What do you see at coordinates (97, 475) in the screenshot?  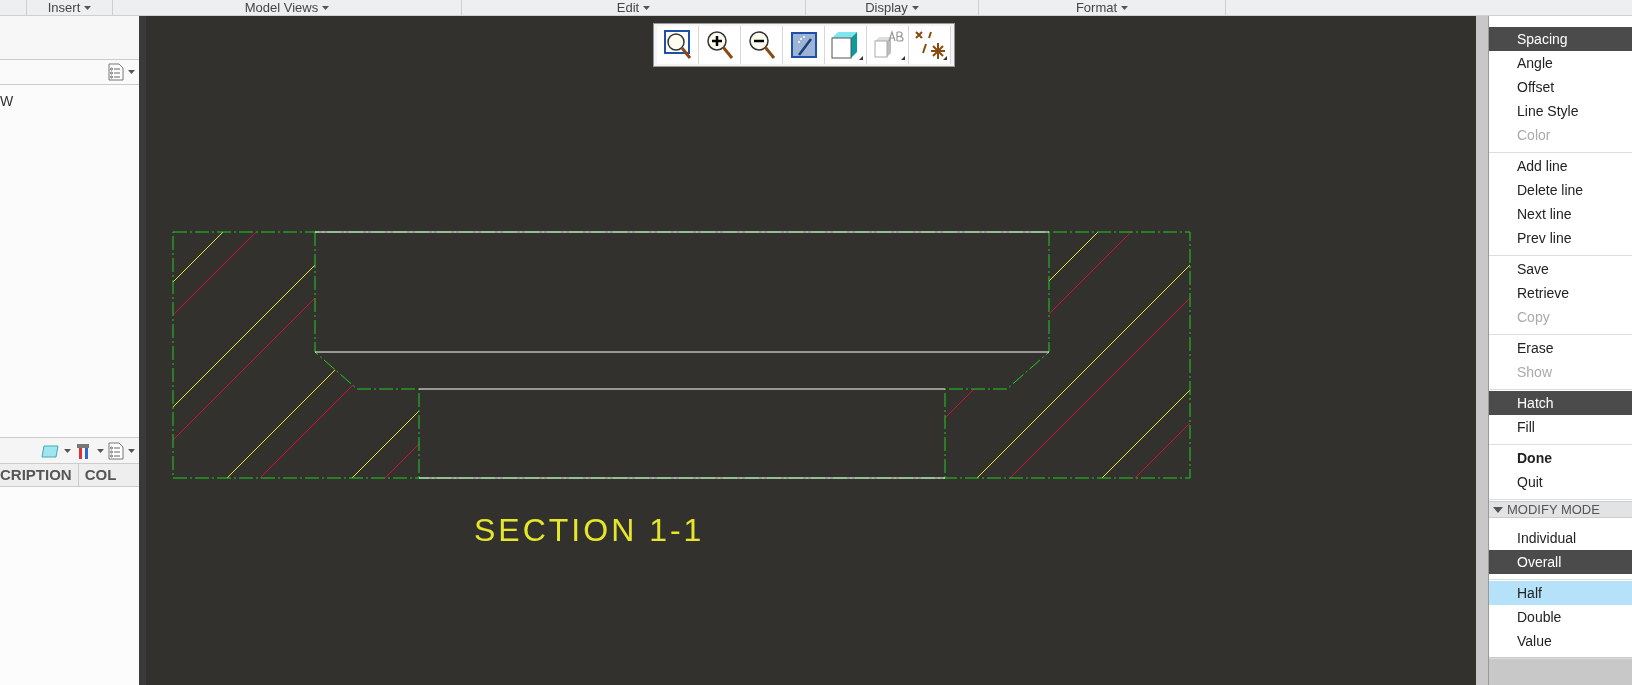 I see `column-header: COL` at bounding box center [97, 475].